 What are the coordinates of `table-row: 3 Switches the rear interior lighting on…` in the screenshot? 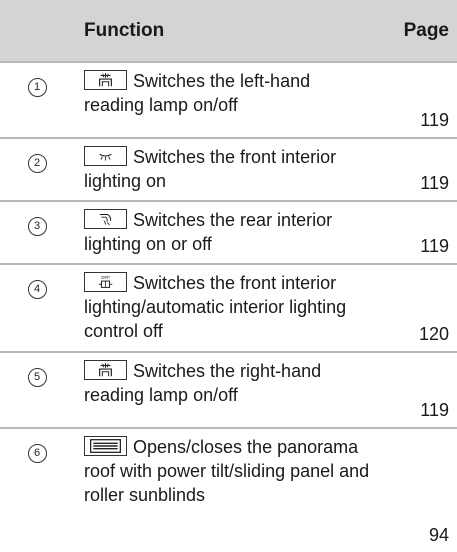 It's located at (228, 232).